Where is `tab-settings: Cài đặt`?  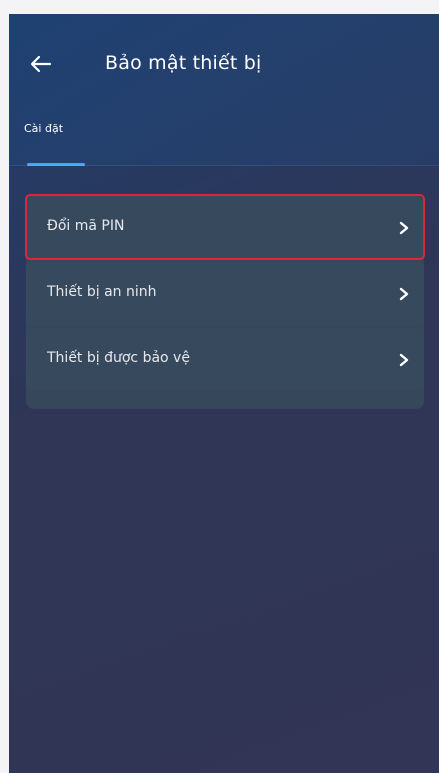
tab-settings: Cài đặt is located at coordinates (43, 128).